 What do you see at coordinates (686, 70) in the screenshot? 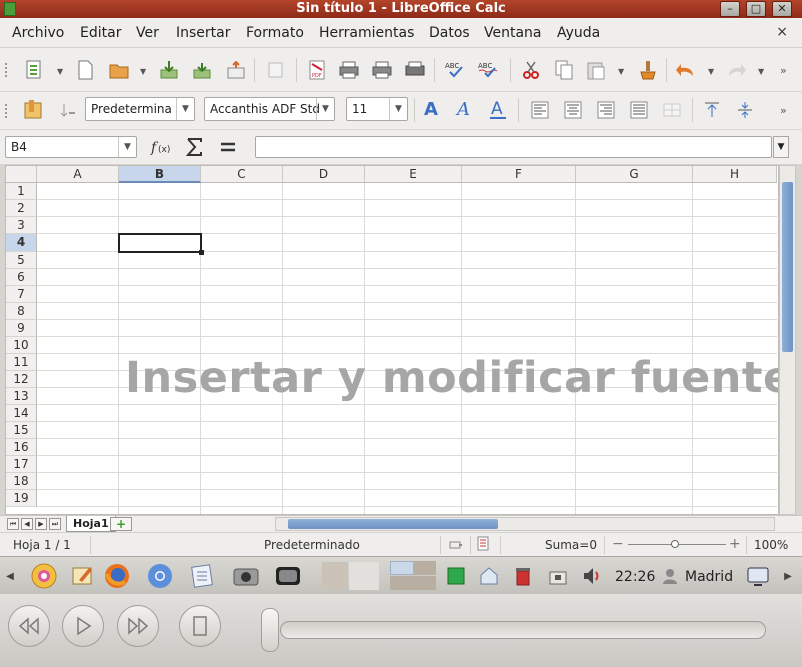
I see `undo-icon` at bounding box center [686, 70].